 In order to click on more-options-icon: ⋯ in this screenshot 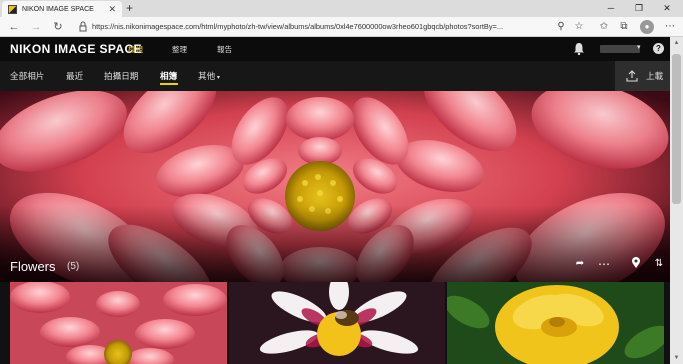, I will do `click(604, 264)`.